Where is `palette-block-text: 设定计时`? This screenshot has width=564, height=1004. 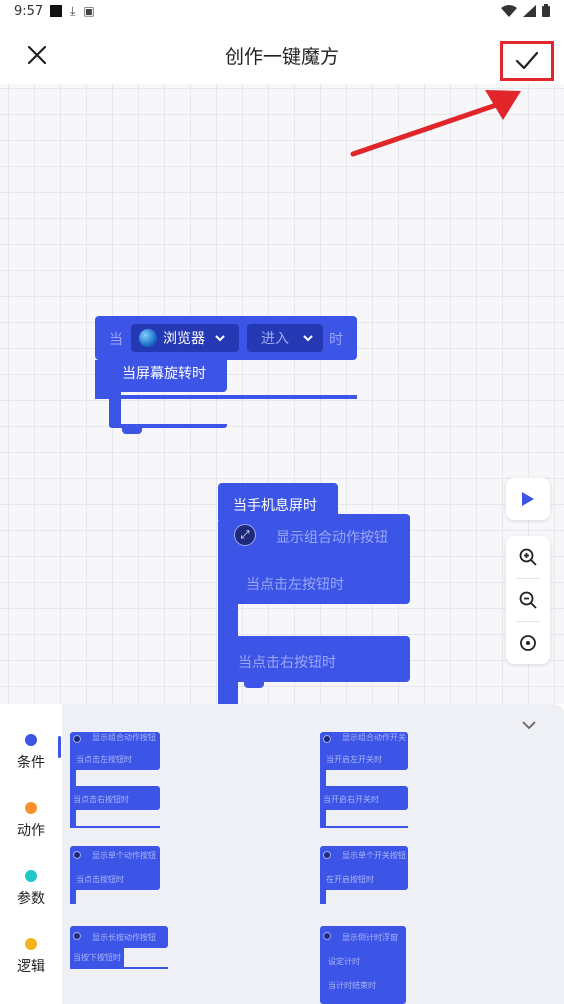 palette-block-text: 设定计时 is located at coordinates (344, 961).